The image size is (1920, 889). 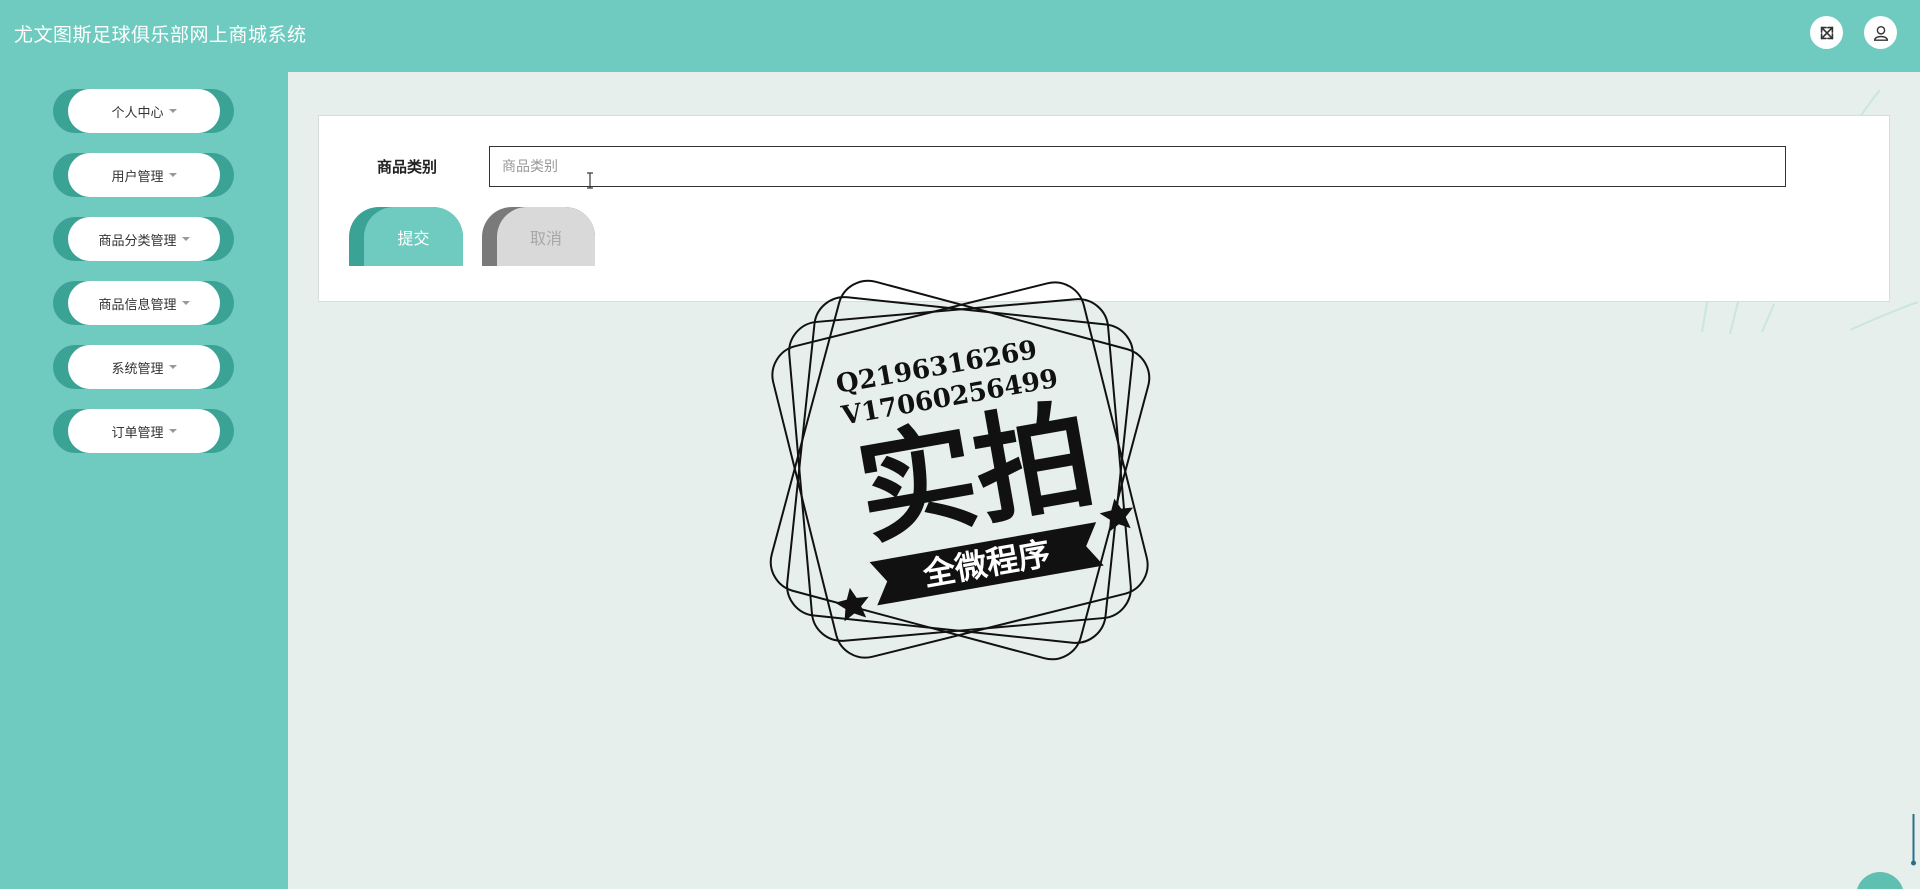 I want to click on submit-button: 提交, so click(x=406, y=236).